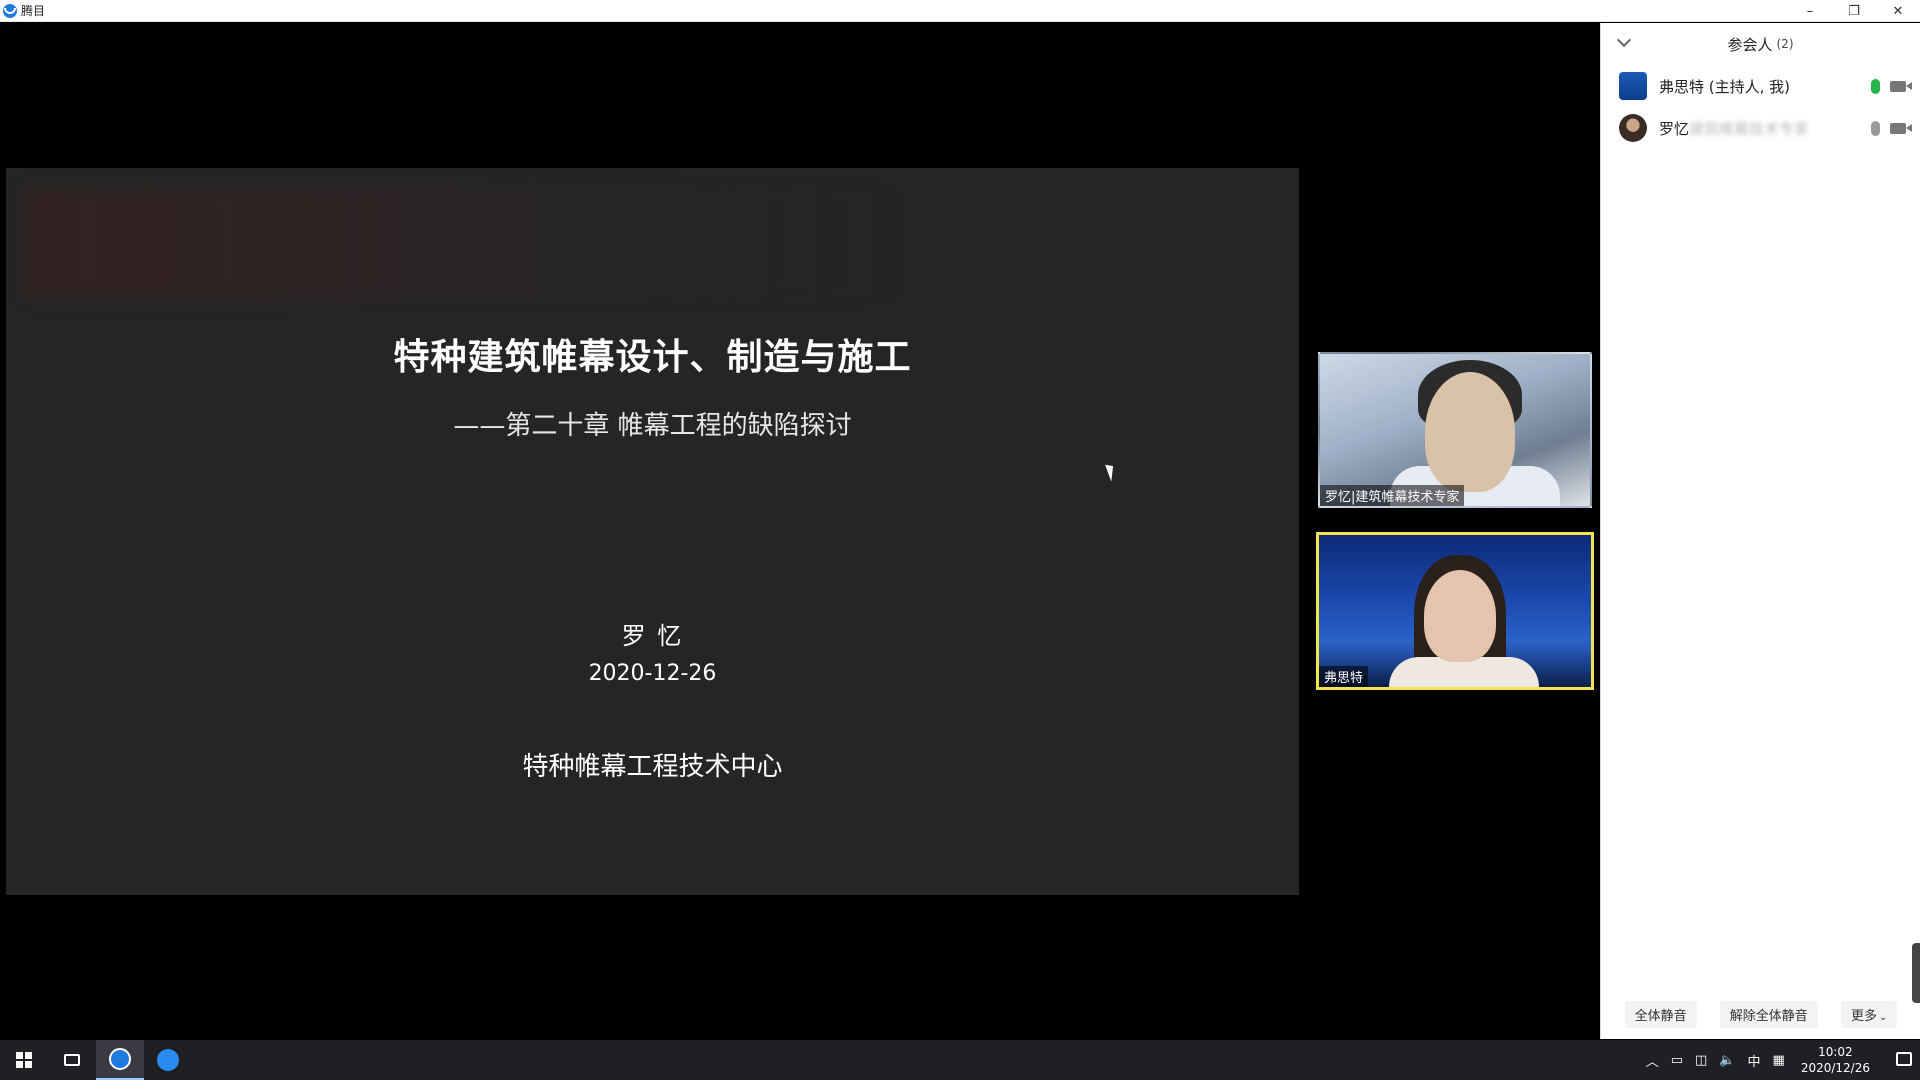  I want to click on close-button: ✕, so click(1898, 11).